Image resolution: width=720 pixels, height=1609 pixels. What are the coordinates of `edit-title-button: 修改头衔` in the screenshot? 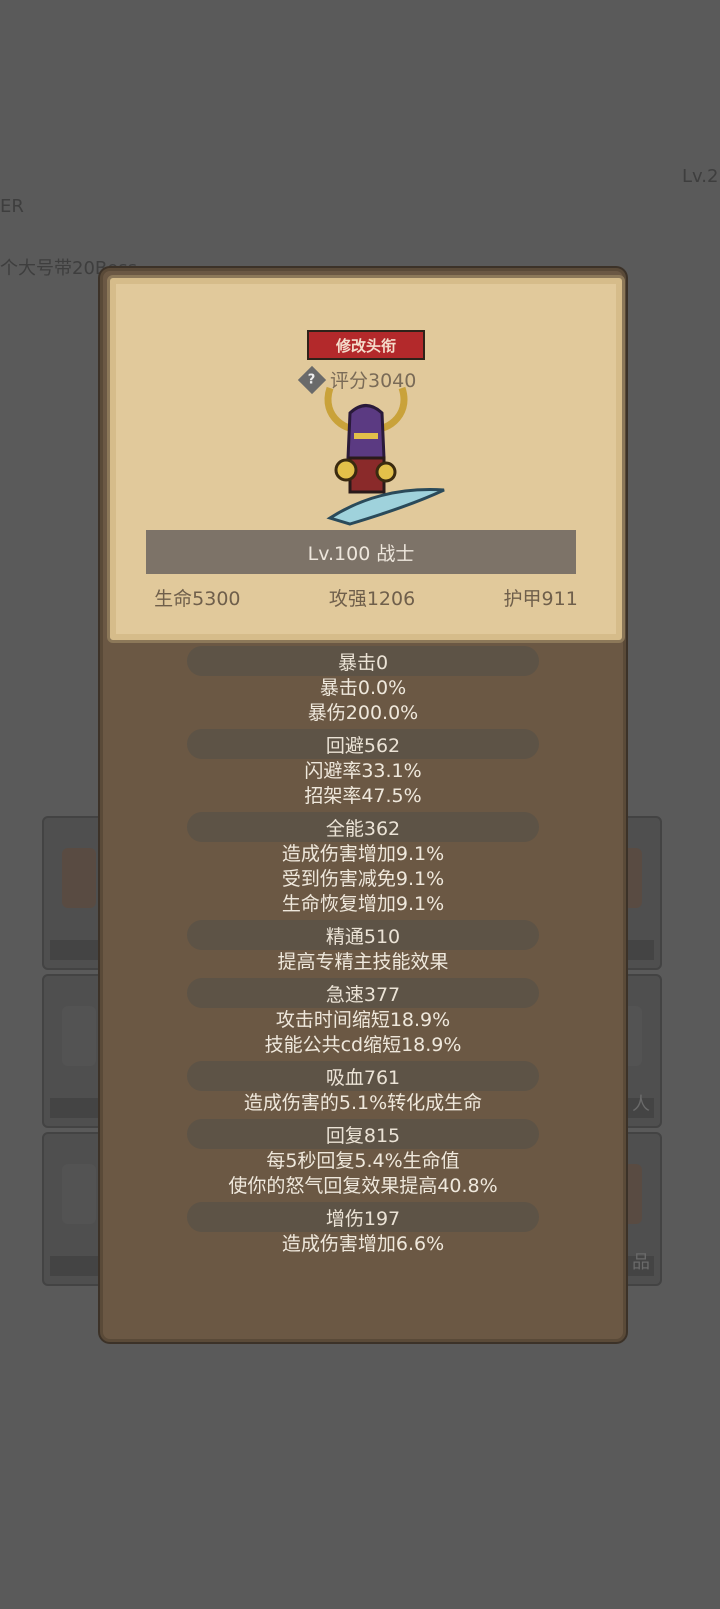 It's located at (366, 345).